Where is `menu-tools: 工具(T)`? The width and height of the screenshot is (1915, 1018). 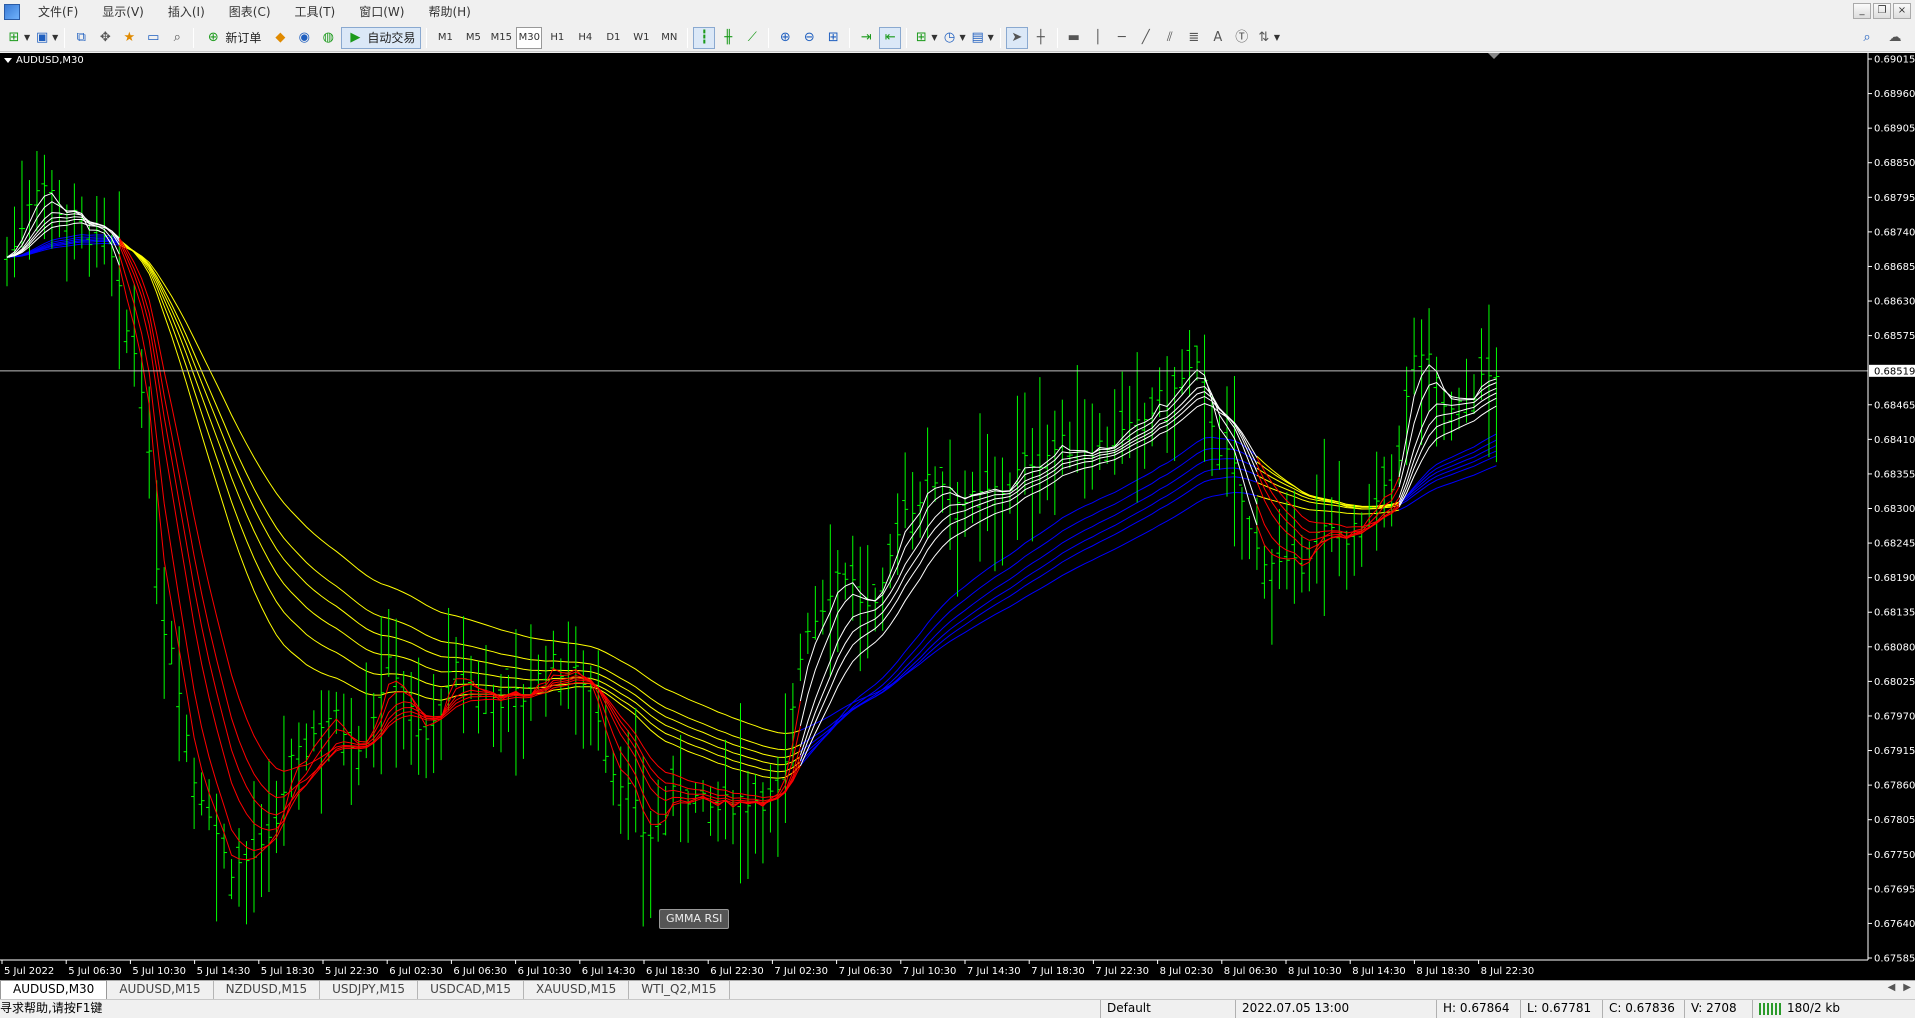 menu-tools: 工具(T) is located at coordinates (315, 12).